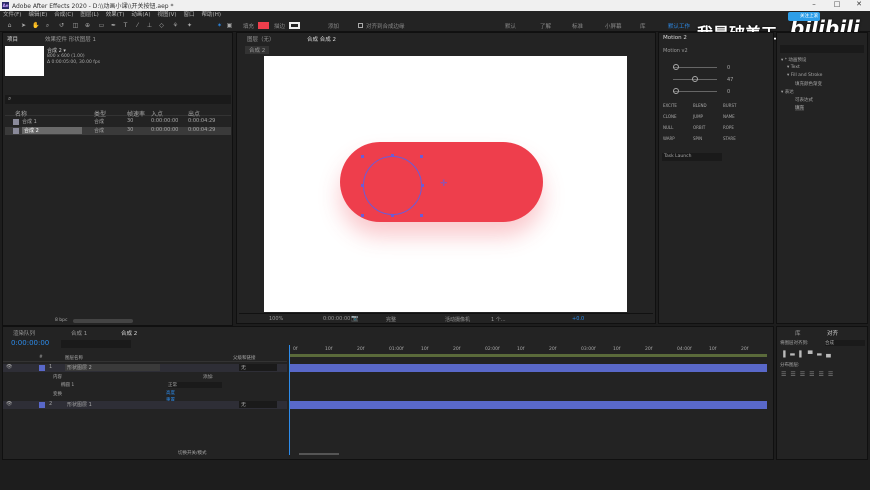 This screenshot has width=870, height=490. I want to click on effects-item: ▾ Fill and Stroke, so click(804, 75).